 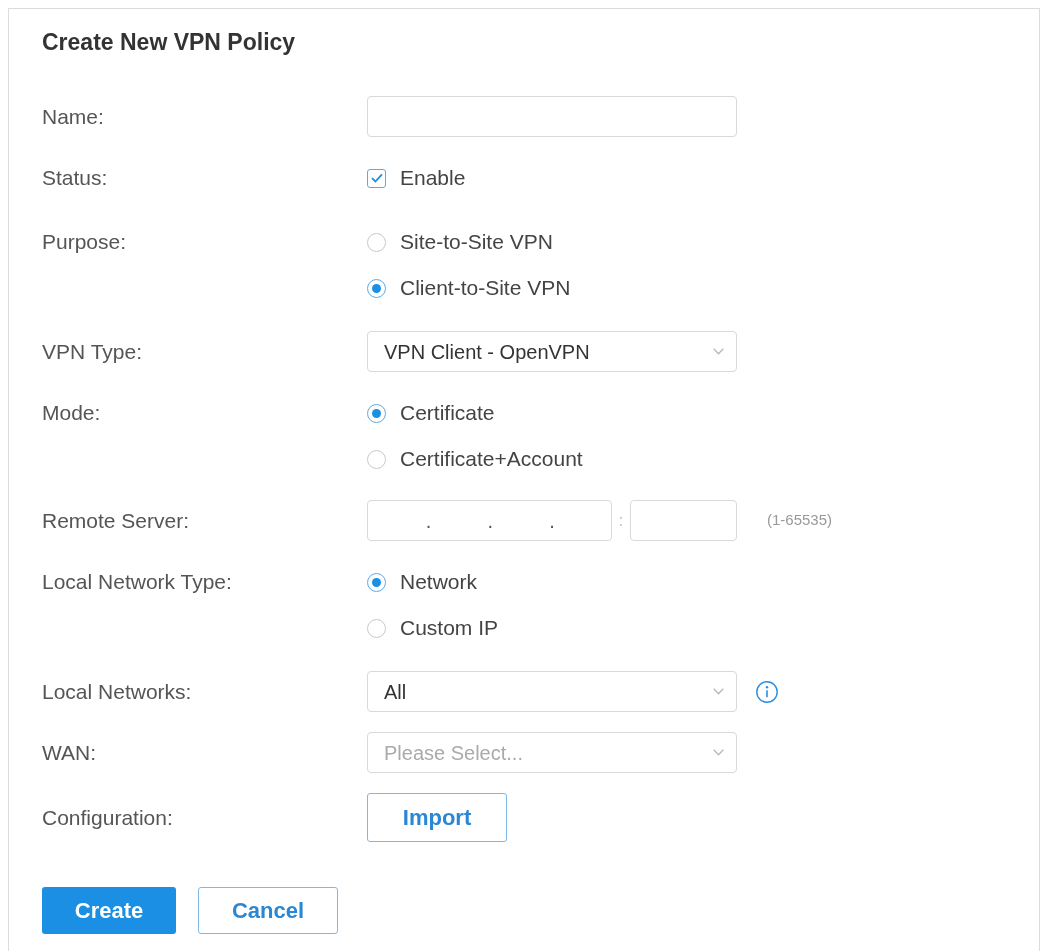 What do you see at coordinates (117, 691) in the screenshot?
I see `field-label: Local Networks:` at bounding box center [117, 691].